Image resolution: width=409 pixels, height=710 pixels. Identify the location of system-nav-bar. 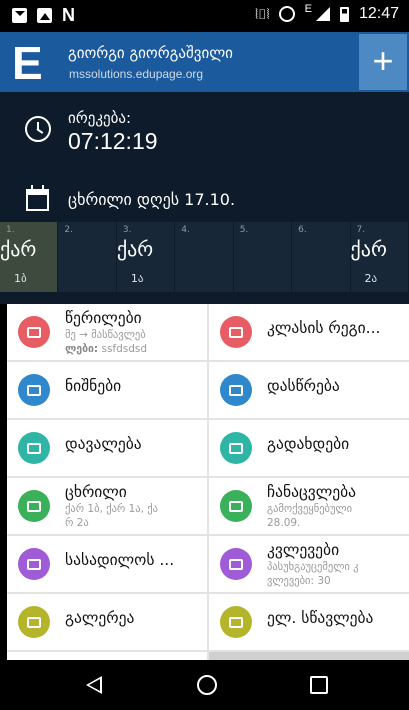
(204, 685).